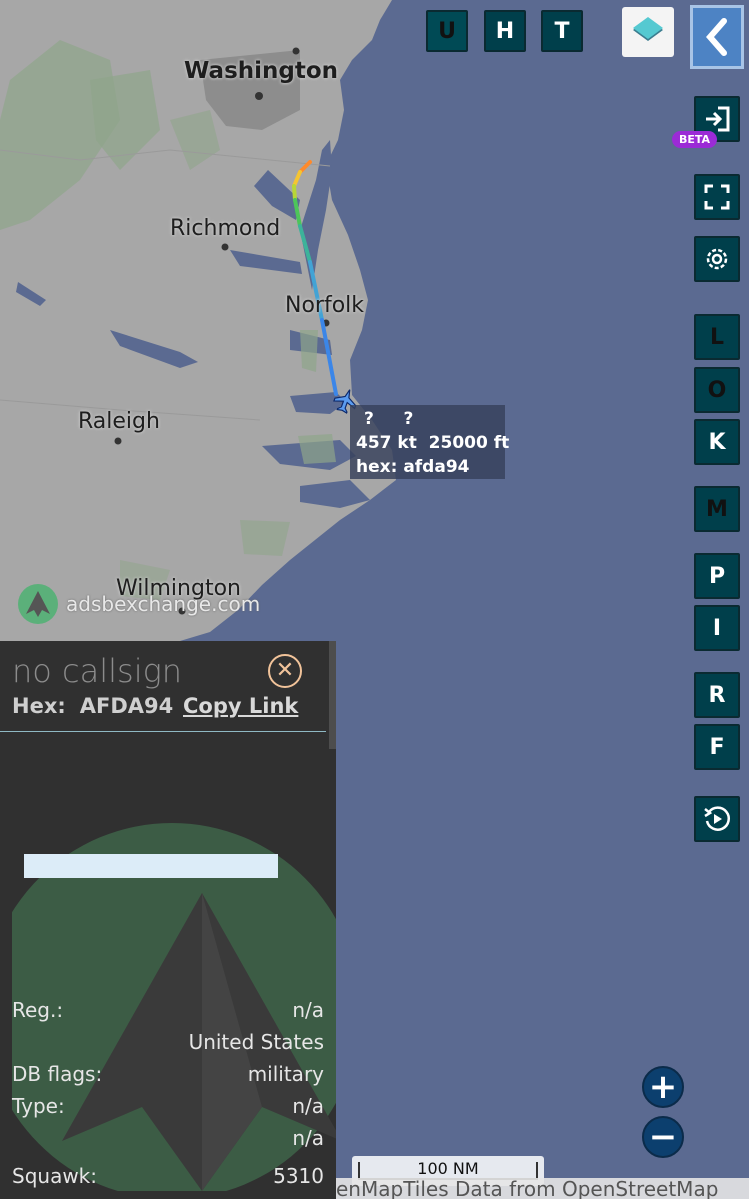  I want to click on info-row-squawk: Squawk: 5310, so click(168, 1176).